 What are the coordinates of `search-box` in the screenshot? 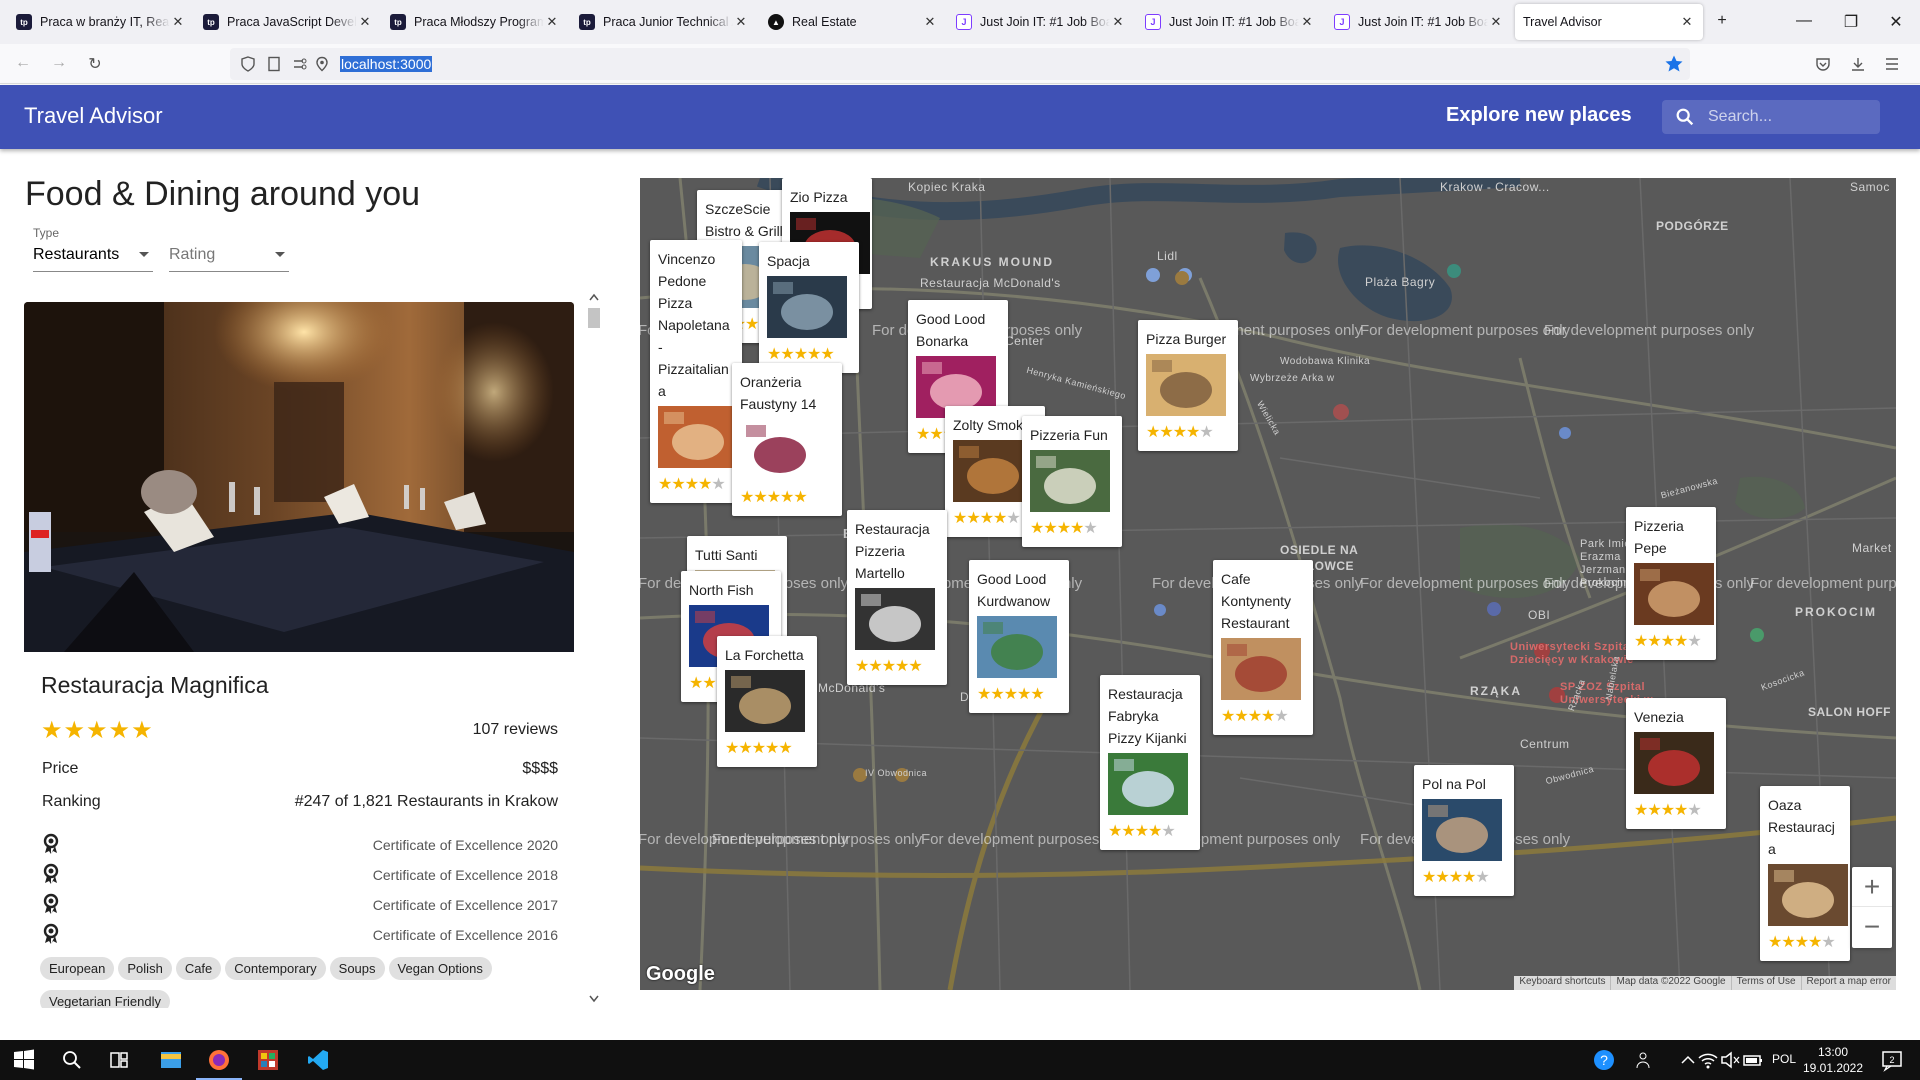 It's located at (1771, 117).